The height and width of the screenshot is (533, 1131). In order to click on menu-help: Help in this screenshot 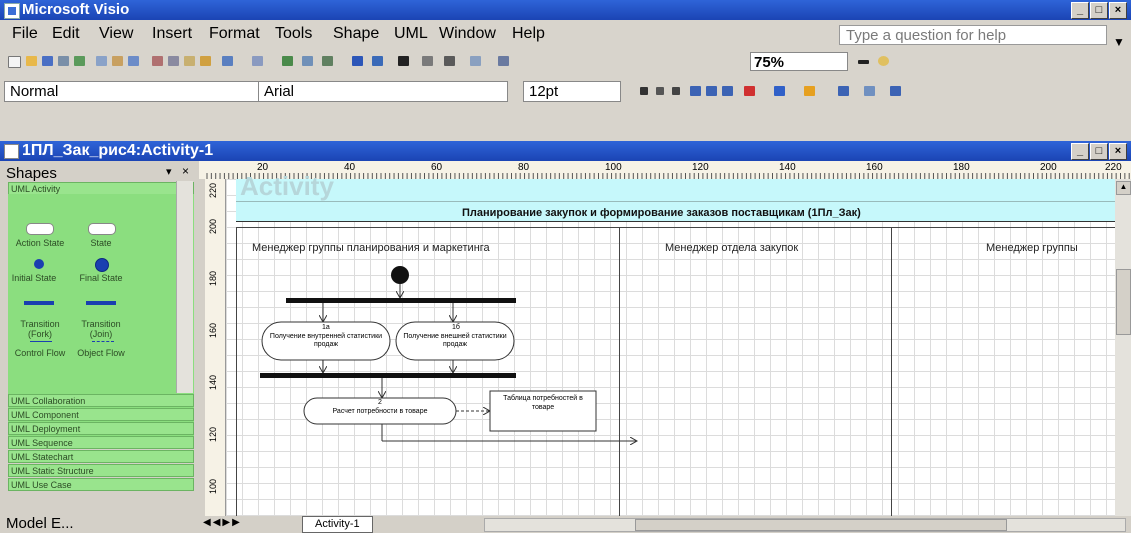, I will do `click(528, 34)`.